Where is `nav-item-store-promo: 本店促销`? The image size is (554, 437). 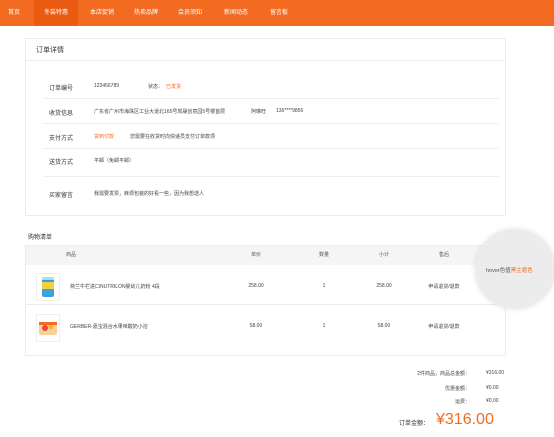 nav-item-store-promo: 本店促销 is located at coordinates (102, 13).